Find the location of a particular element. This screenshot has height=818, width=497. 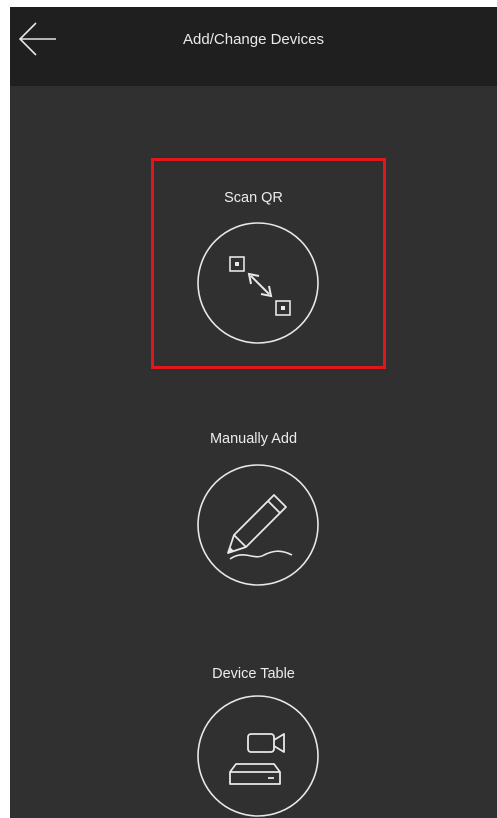

scan-qr-label: Scan QR is located at coordinates (253, 198).